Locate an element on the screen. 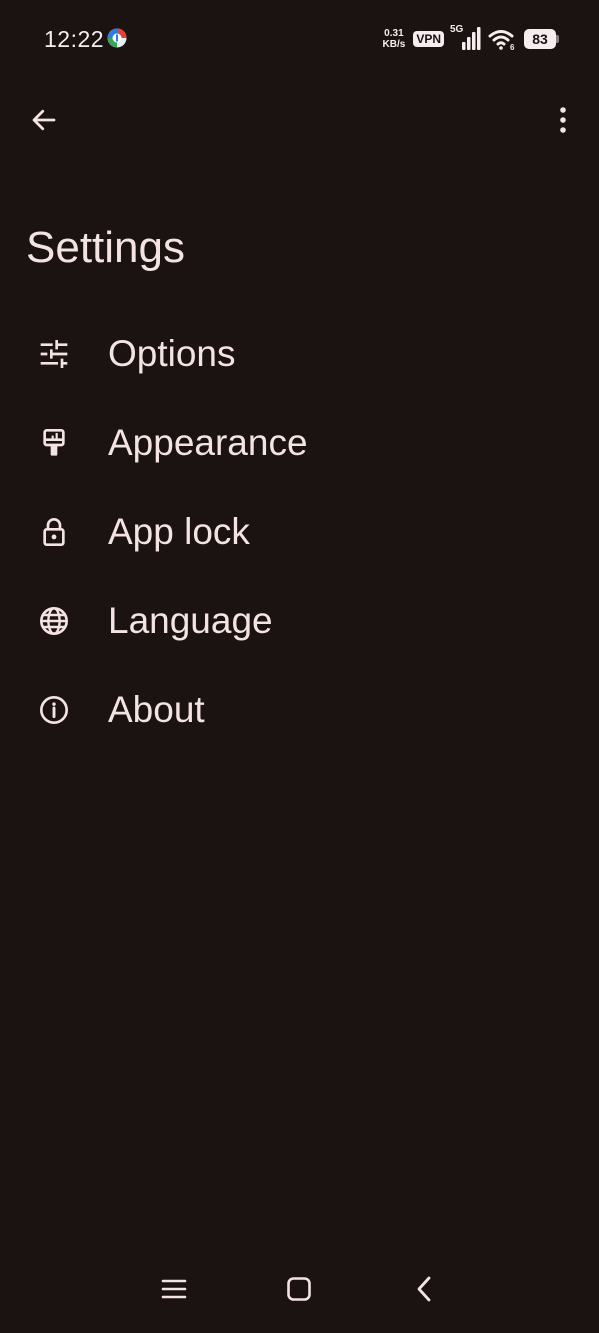 This screenshot has width=599, height=1333. top-app-bar is located at coordinates (299, 120).